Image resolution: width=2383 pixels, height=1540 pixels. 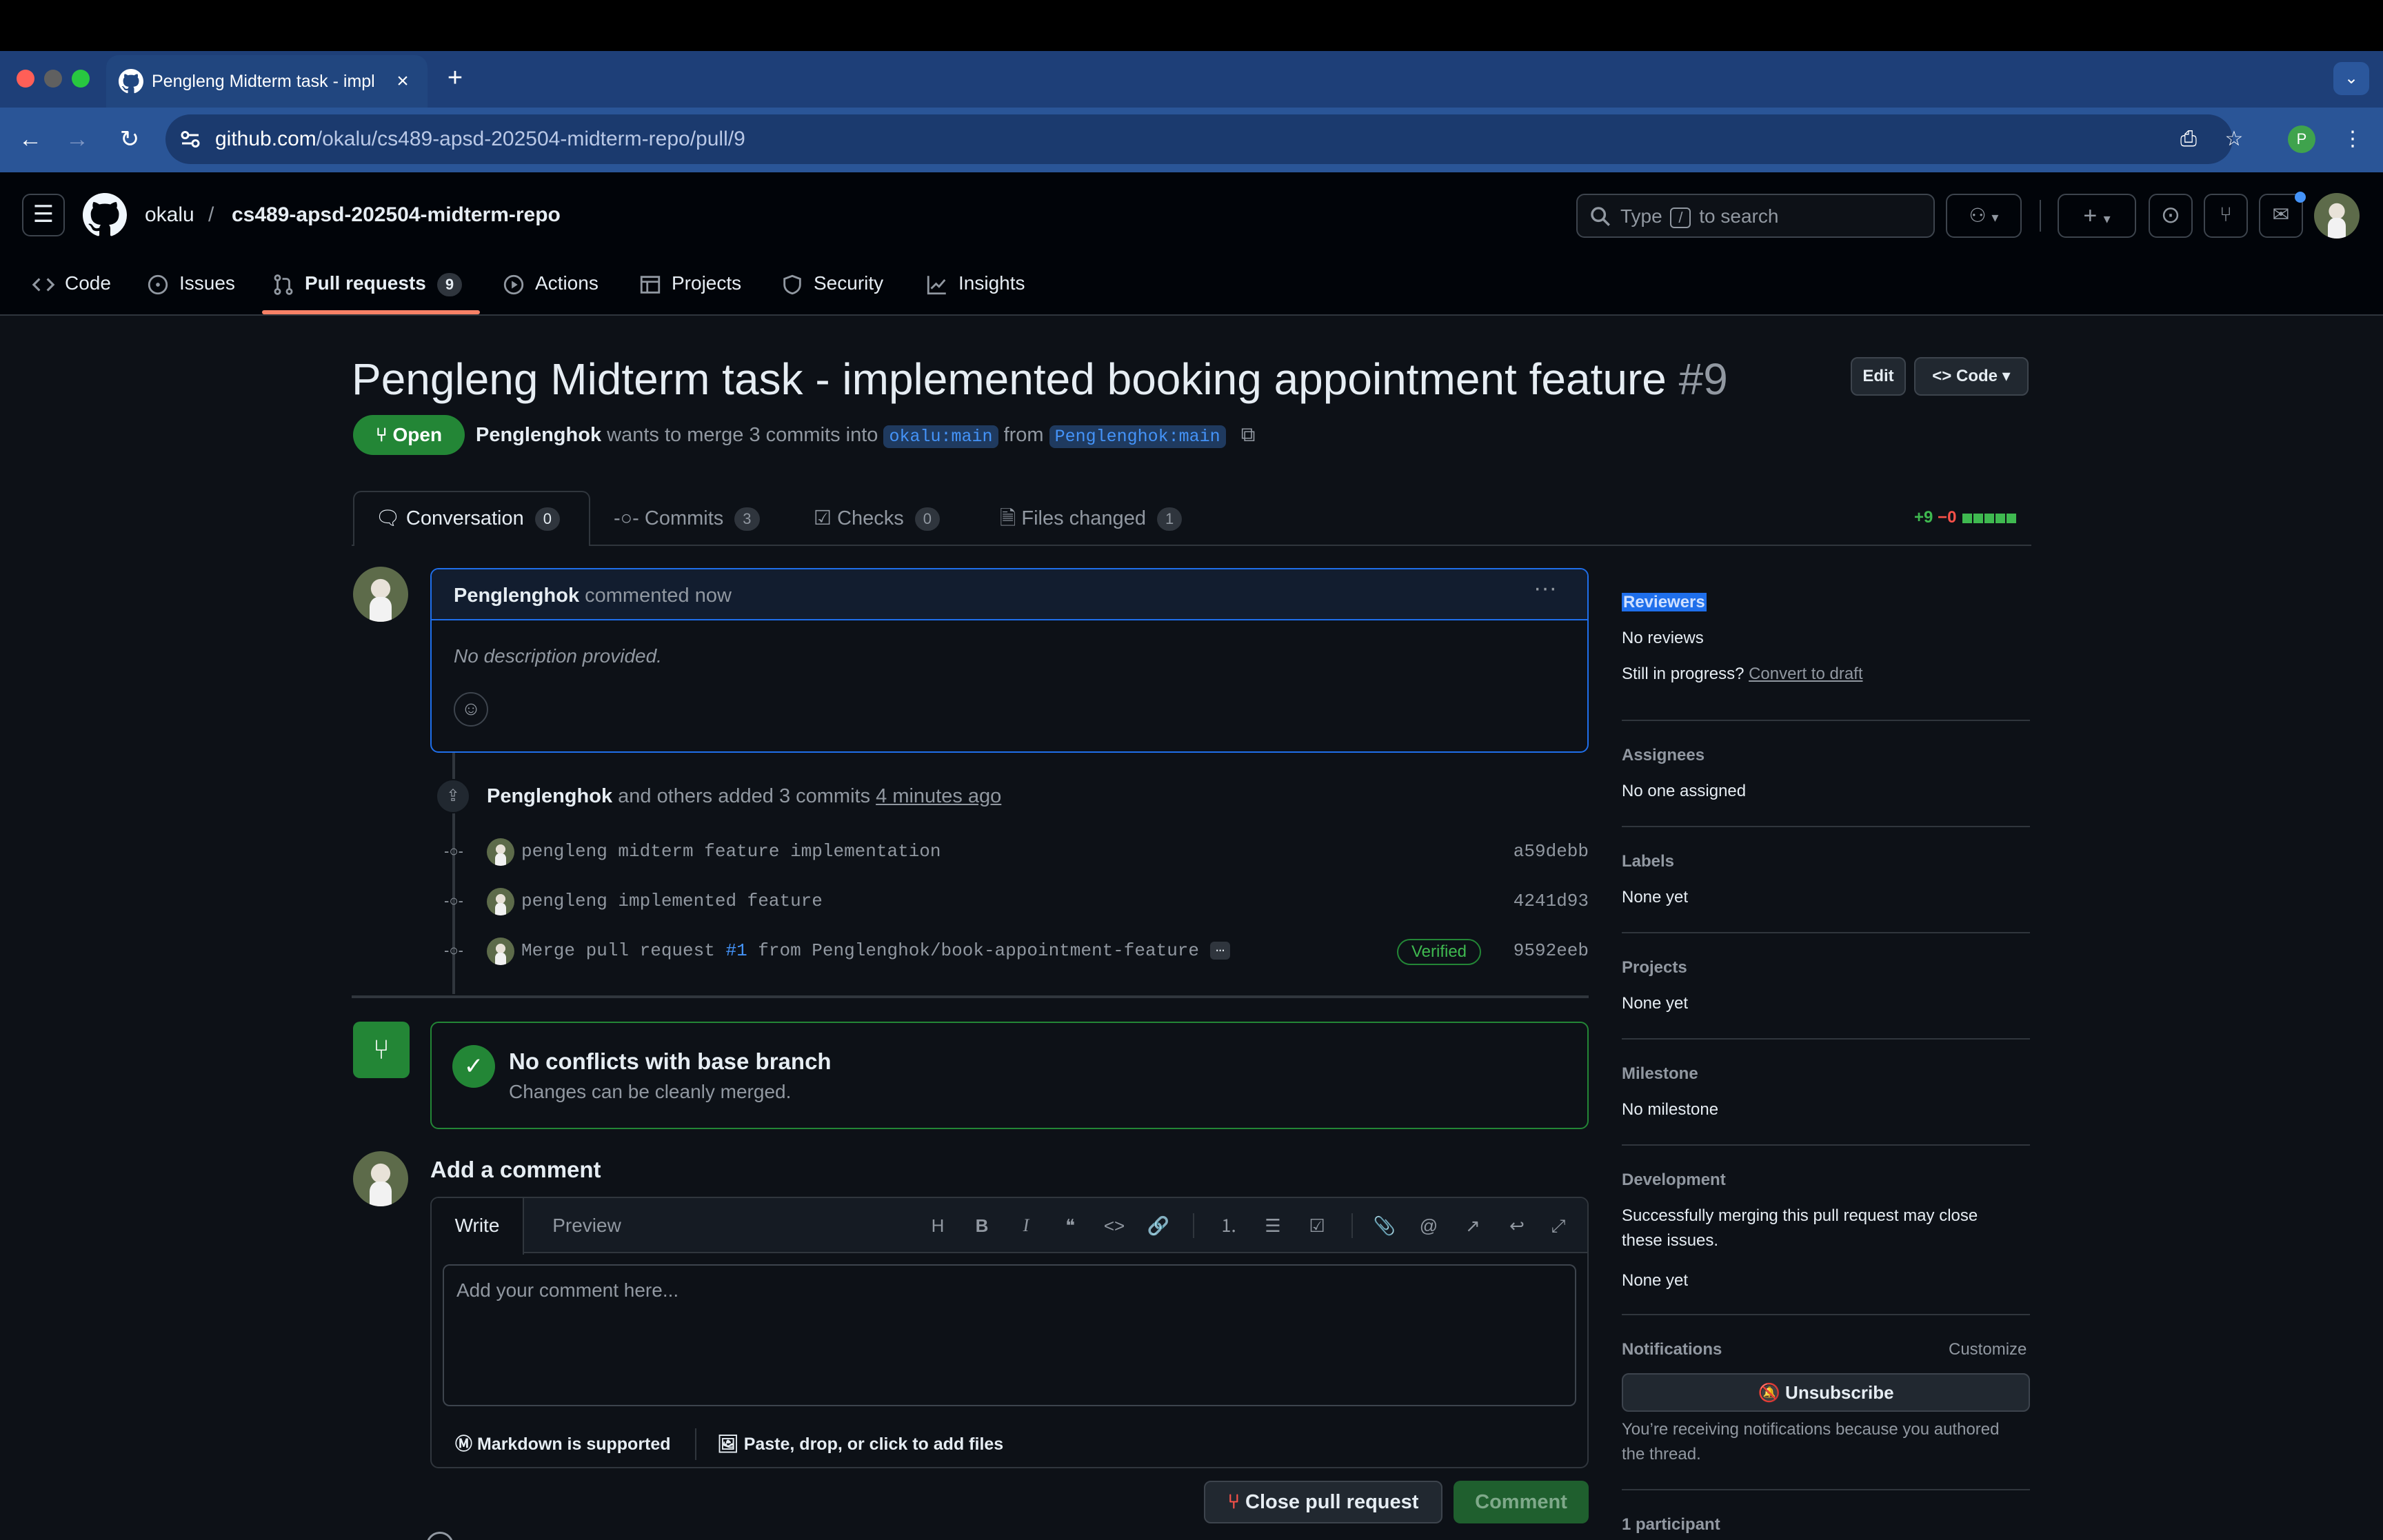 What do you see at coordinates (1648, 862) in the screenshot?
I see `sidebar-labels-heading: Labels` at bounding box center [1648, 862].